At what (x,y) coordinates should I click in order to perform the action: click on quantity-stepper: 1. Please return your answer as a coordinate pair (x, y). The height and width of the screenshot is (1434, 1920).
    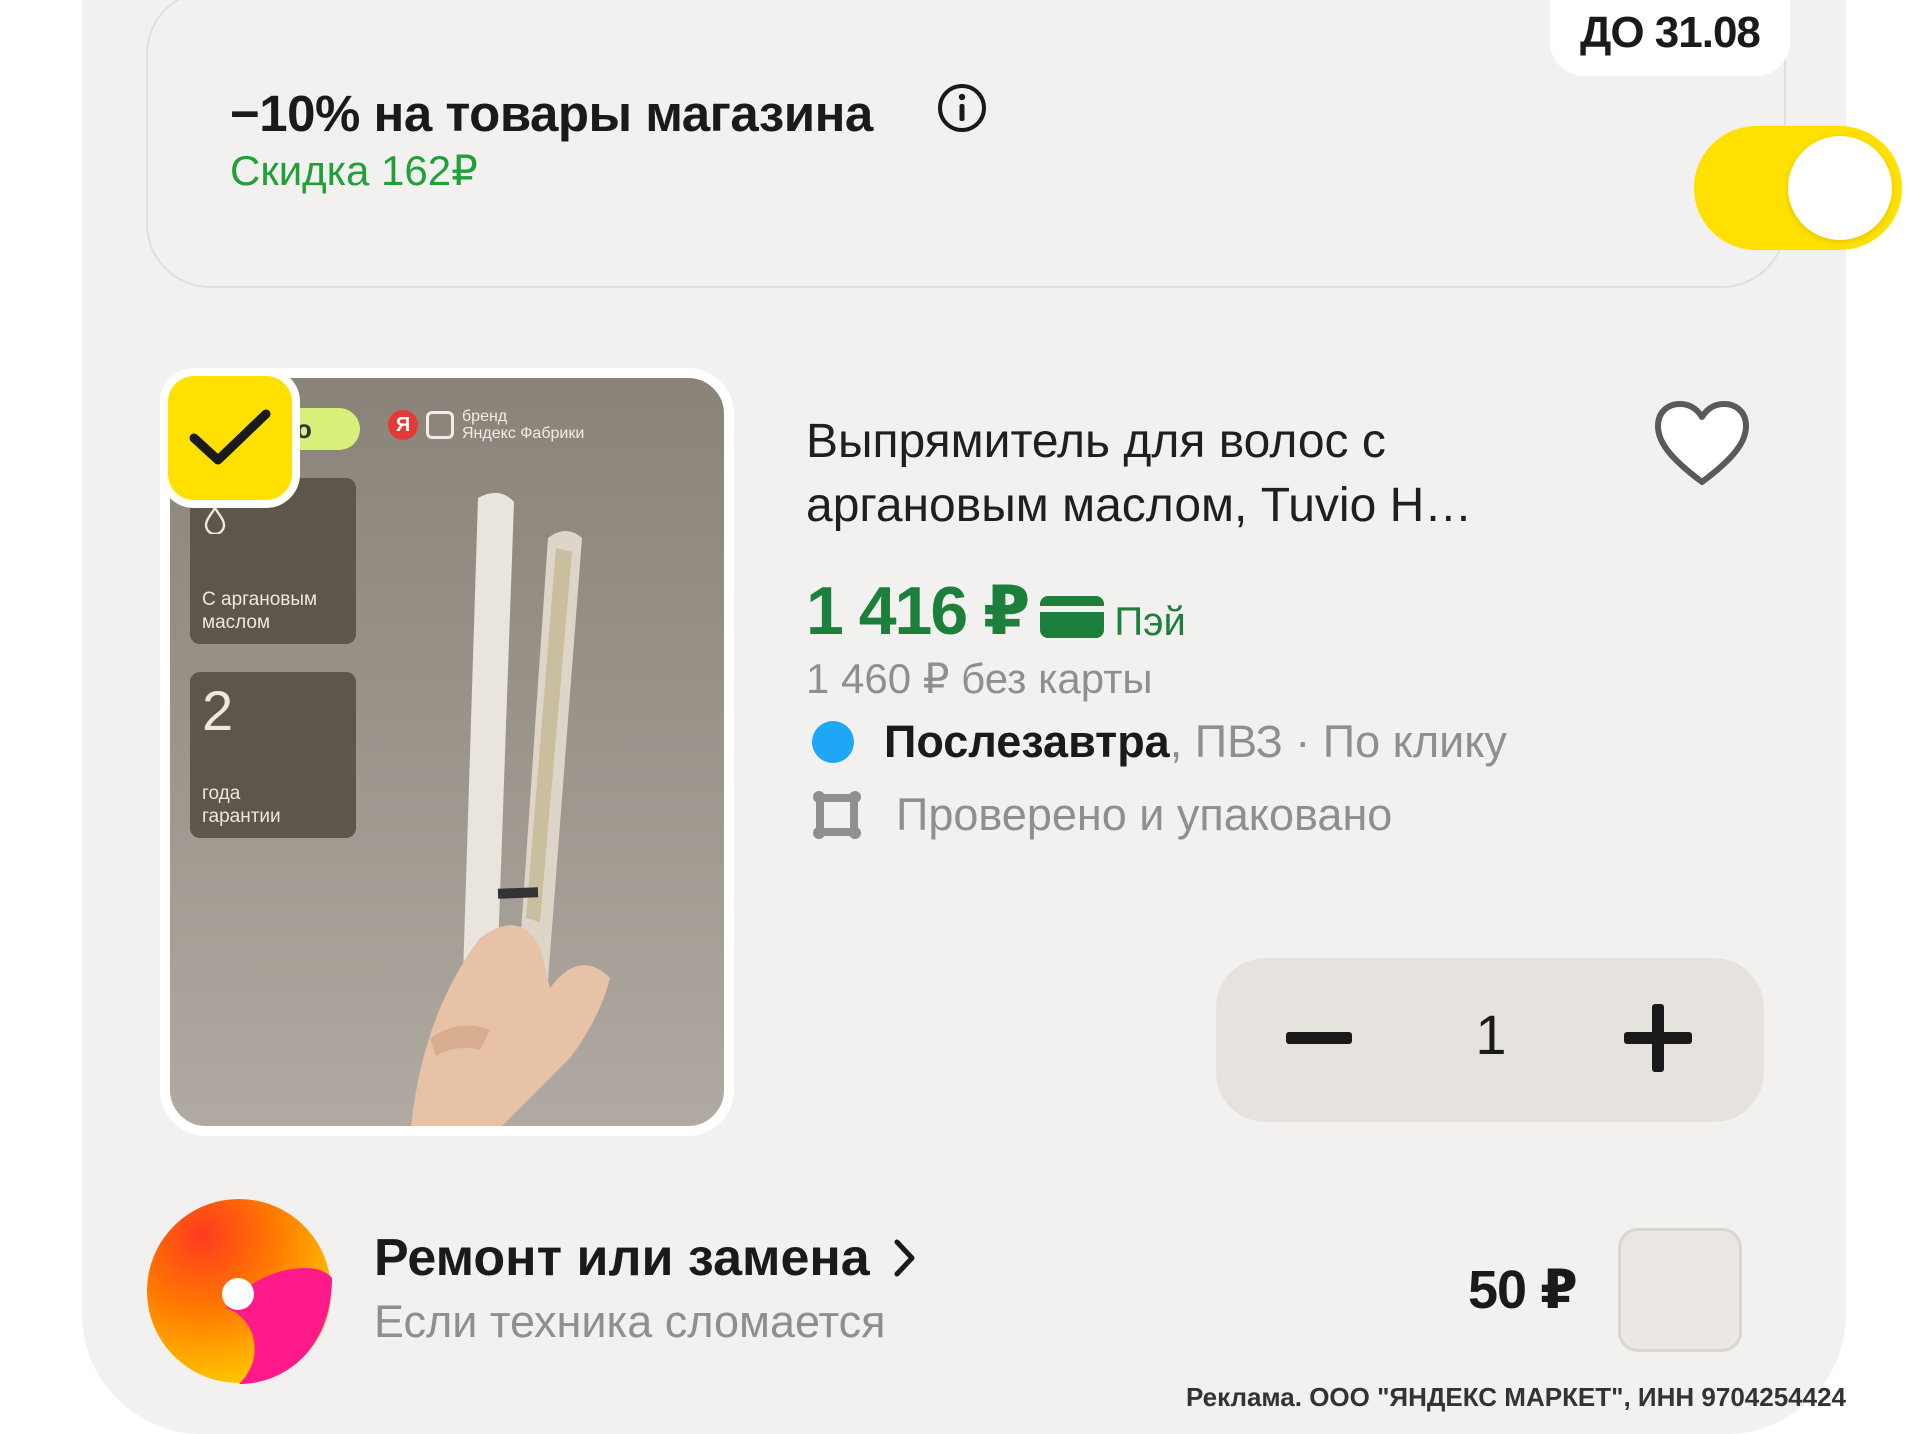
    Looking at the image, I should click on (1490, 1040).